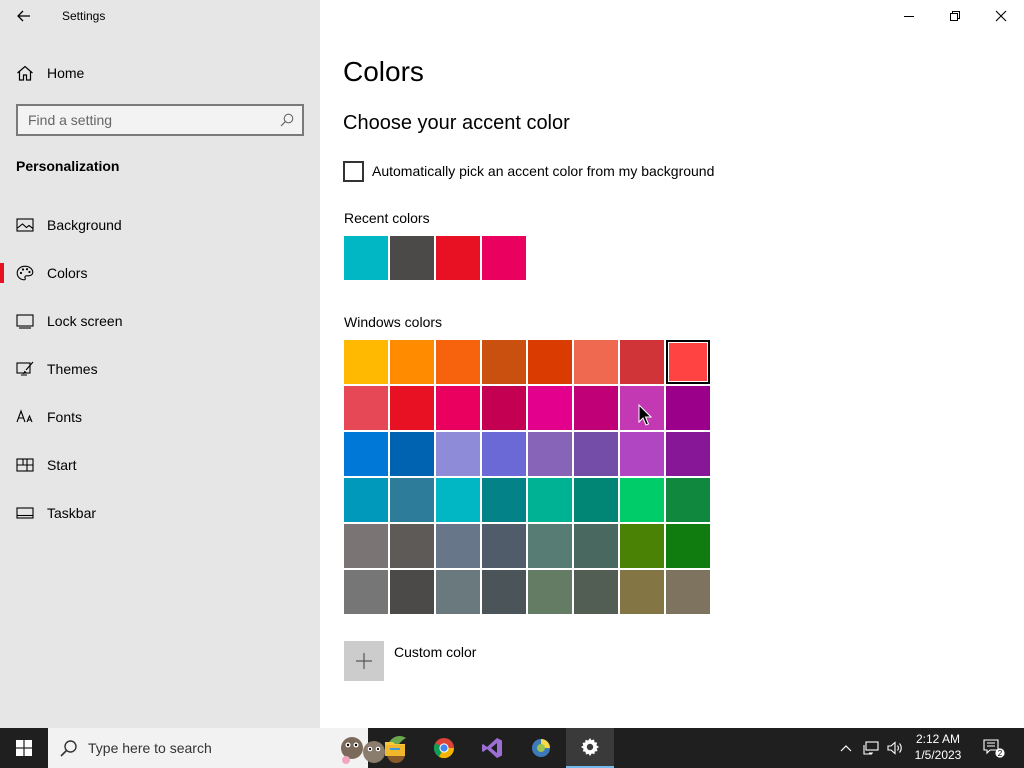 Image resolution: width=1024 pixels, height=768 pixels. Describe the element at coordinates (160, 232) in the screenshot. I see `sidebar-item-background: Background` at that location.